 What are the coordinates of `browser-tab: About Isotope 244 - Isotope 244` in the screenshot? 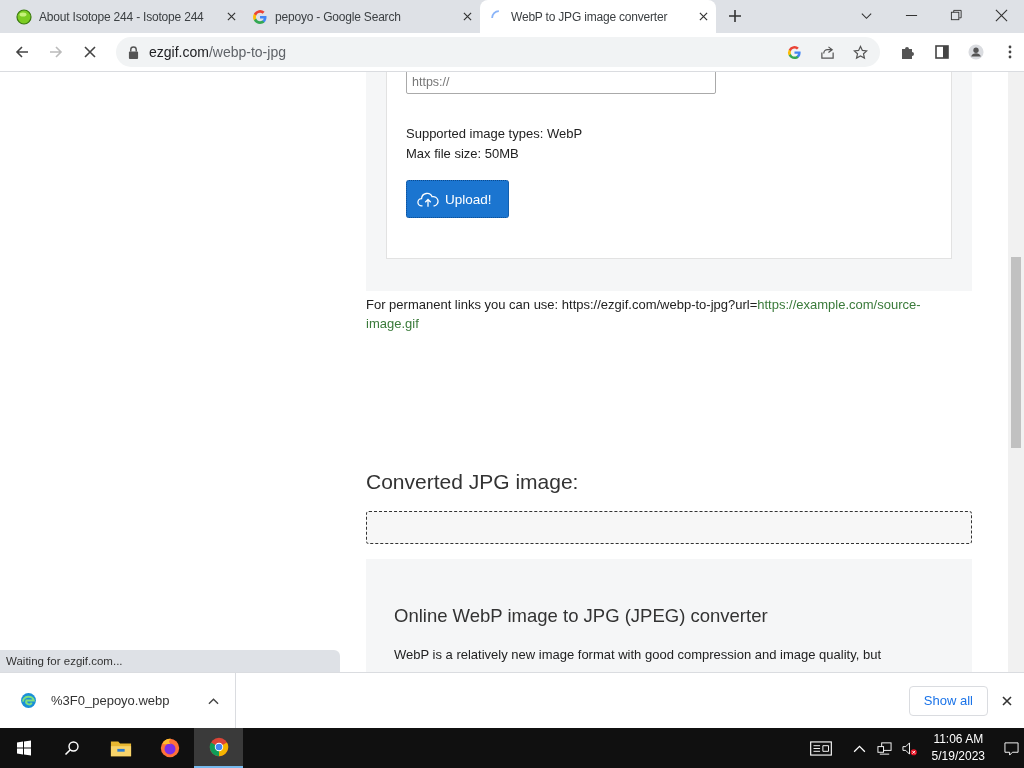 It's located at (126, 16).